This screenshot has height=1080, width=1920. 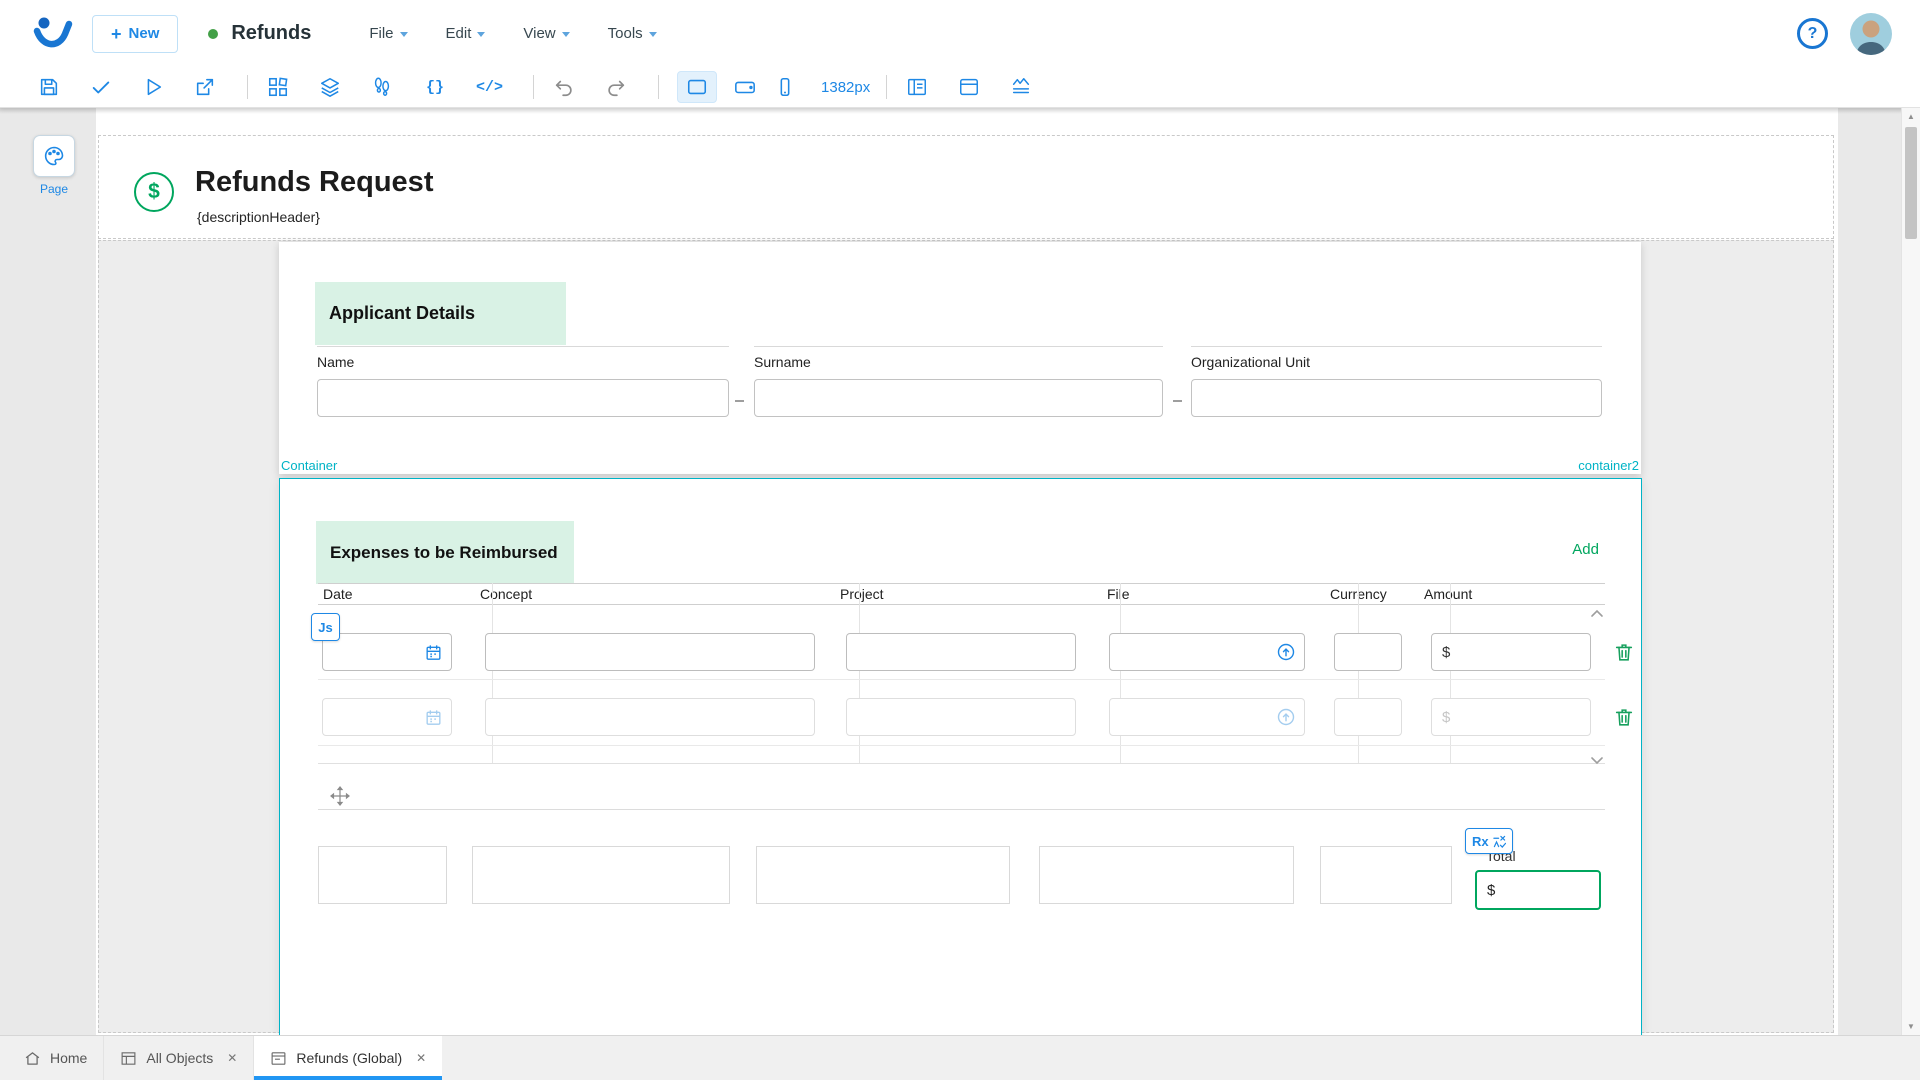 I want to click on name-input, so click(x=523, y=398).